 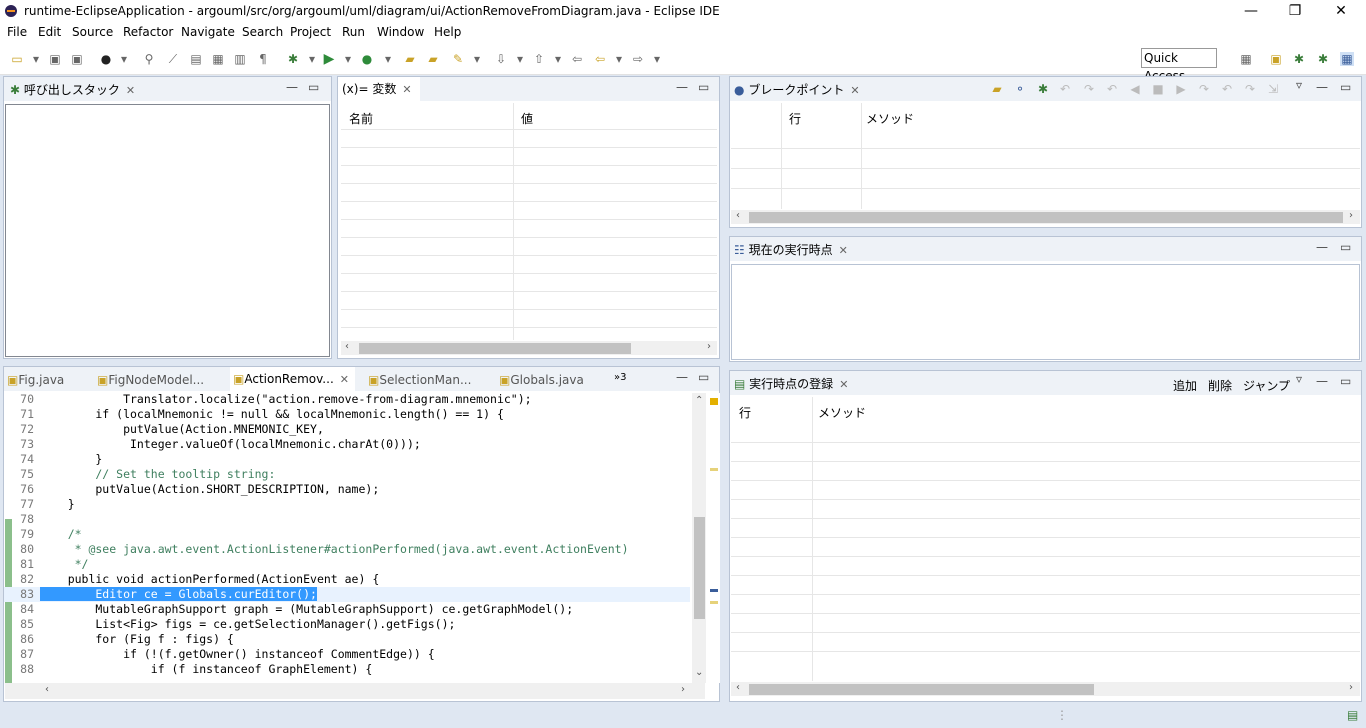 What do you see at coordinates (699, 538) in the screenshot?
I see `vertical-scrollbar: ⌃ ⌄` at bounding box center [699, 538].